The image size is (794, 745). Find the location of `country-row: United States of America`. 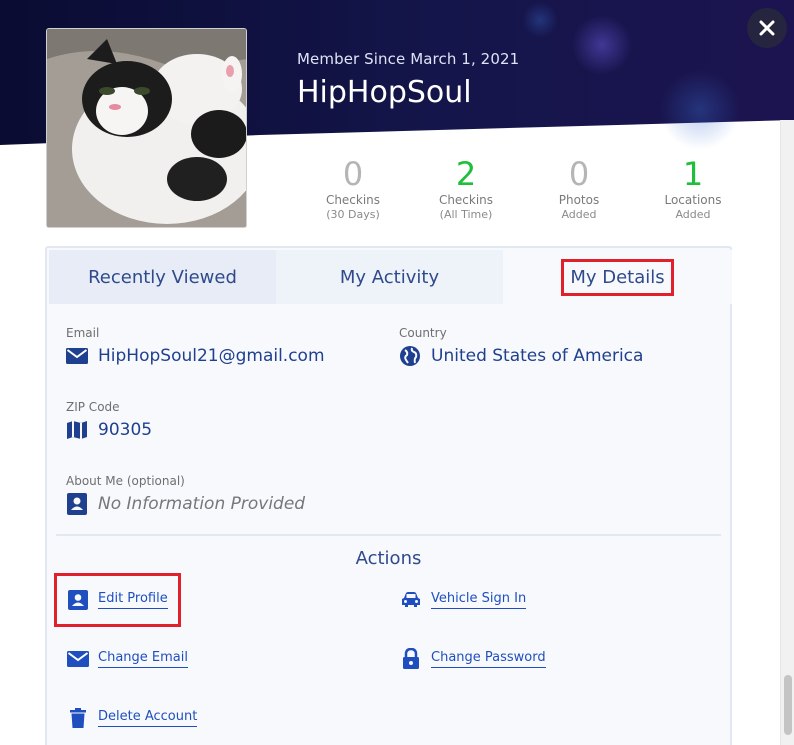

country-row: United States of America is located at coordinates (521, 356).